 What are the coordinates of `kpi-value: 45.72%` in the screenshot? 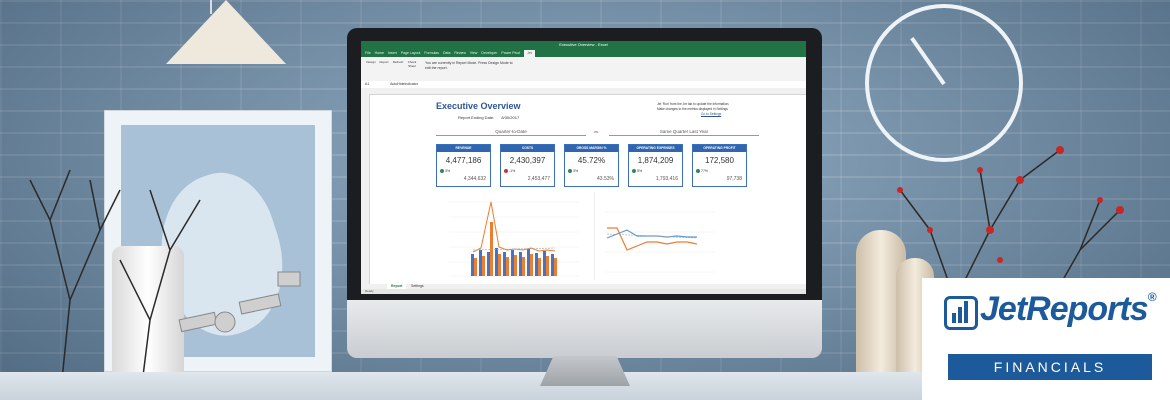 It's located at (591, 160).